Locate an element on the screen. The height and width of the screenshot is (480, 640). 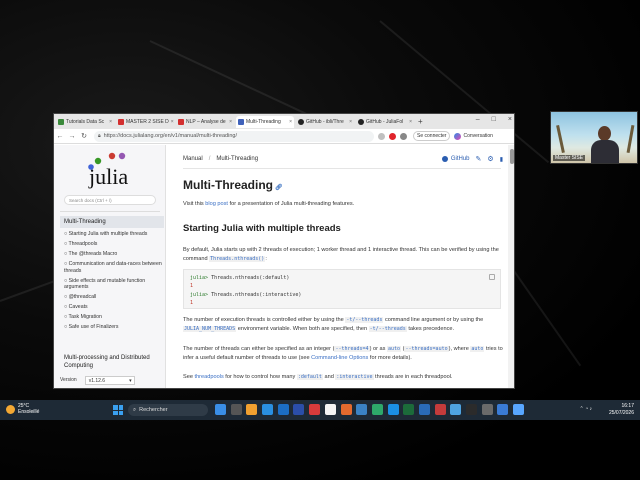
sidebar-item: ○ Safe use of Finalizers is located at coordinates (114, 327).